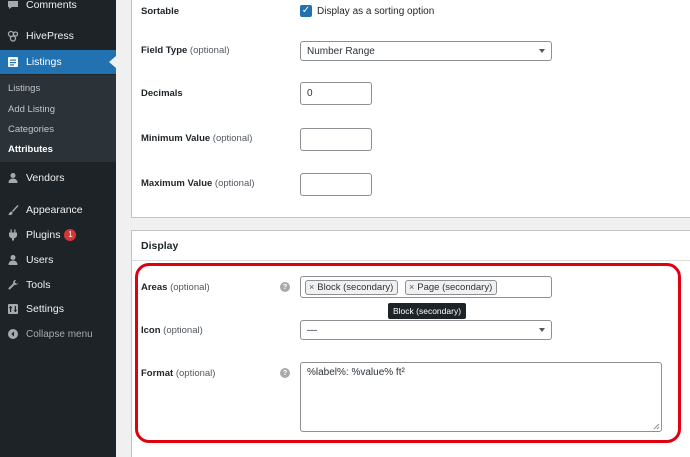  What do you see at coordinates (12, 309) in the screenshot?
I see `settings-icon` at bounding box center [12, 309].